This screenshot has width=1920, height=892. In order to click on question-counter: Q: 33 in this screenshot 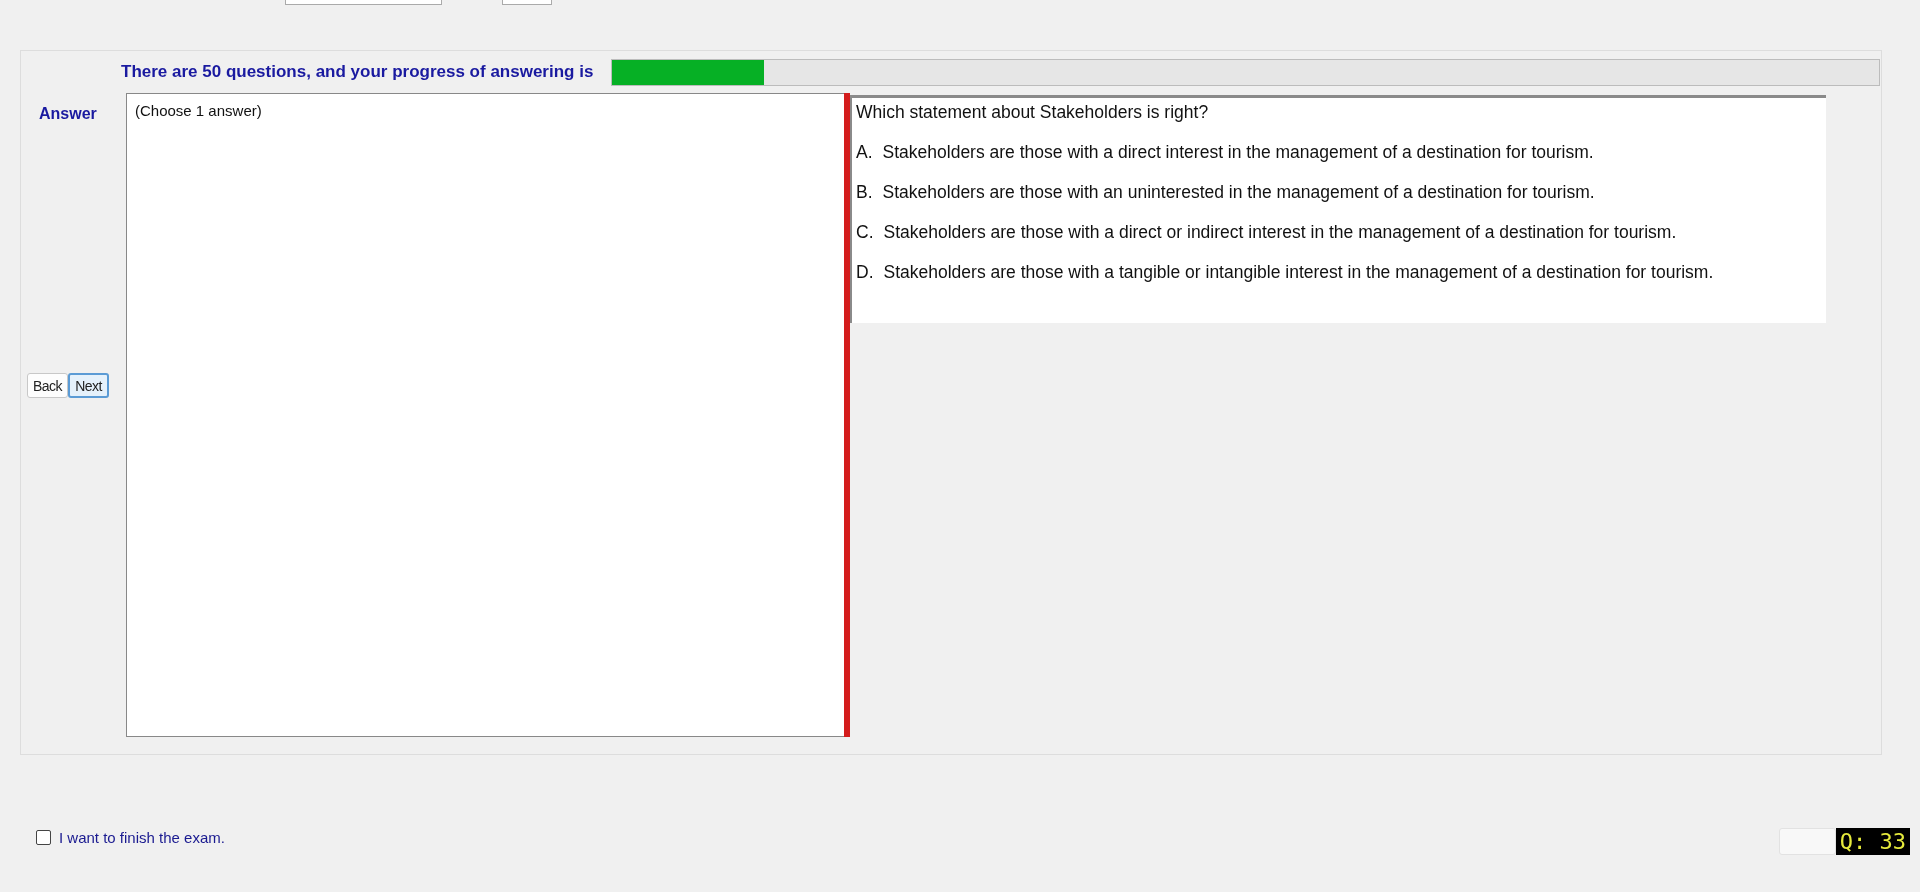, I will do `click(1872, 841)`.